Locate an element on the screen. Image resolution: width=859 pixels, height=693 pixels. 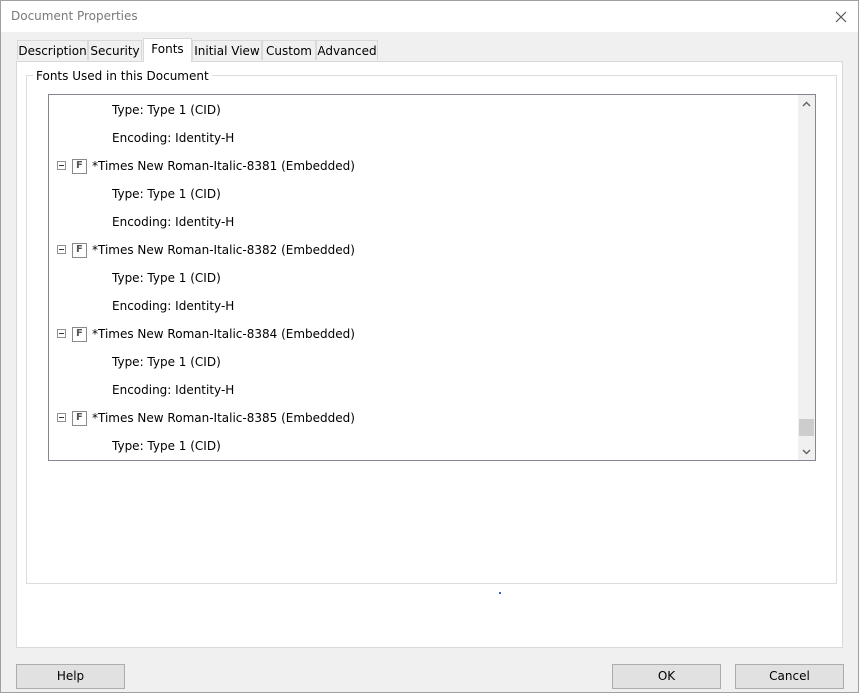
tab-fonts: Fonts is located at coordinates (167, 50).